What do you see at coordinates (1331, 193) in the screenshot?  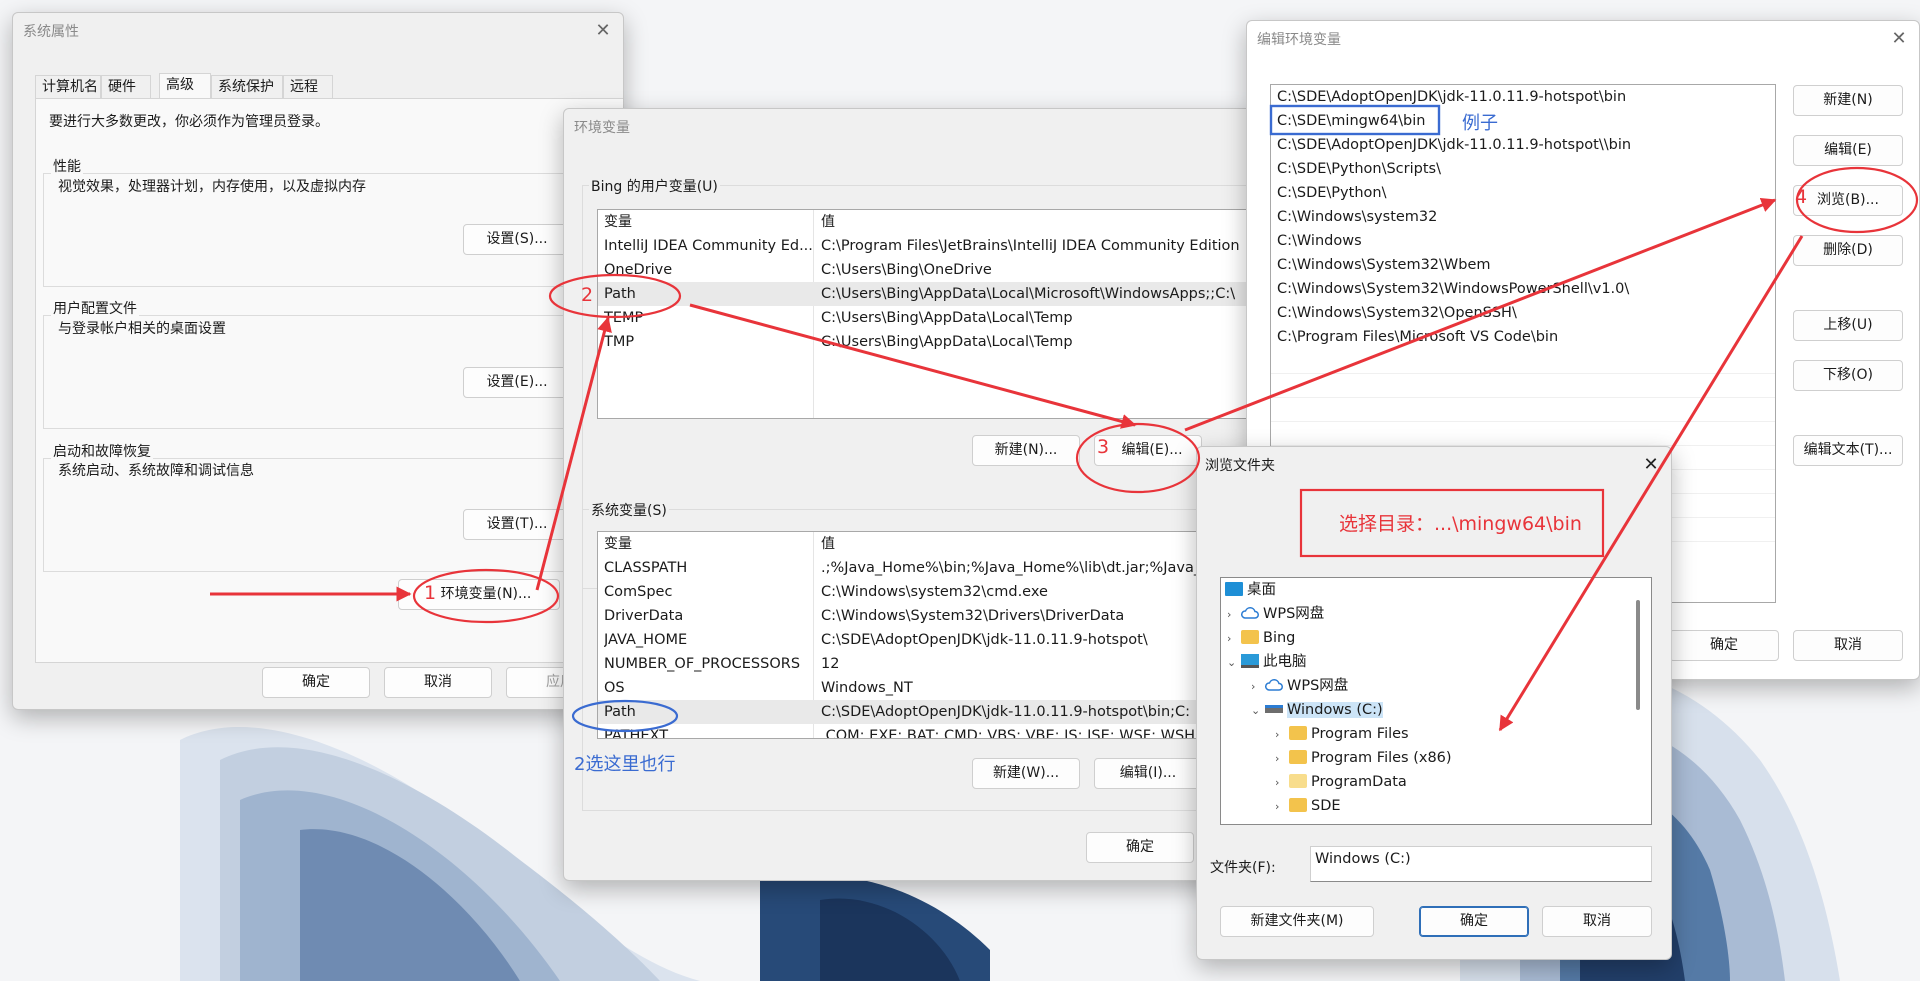 I see `list-item: C:\SDE\Python\` at bounding box center [1331, 193].